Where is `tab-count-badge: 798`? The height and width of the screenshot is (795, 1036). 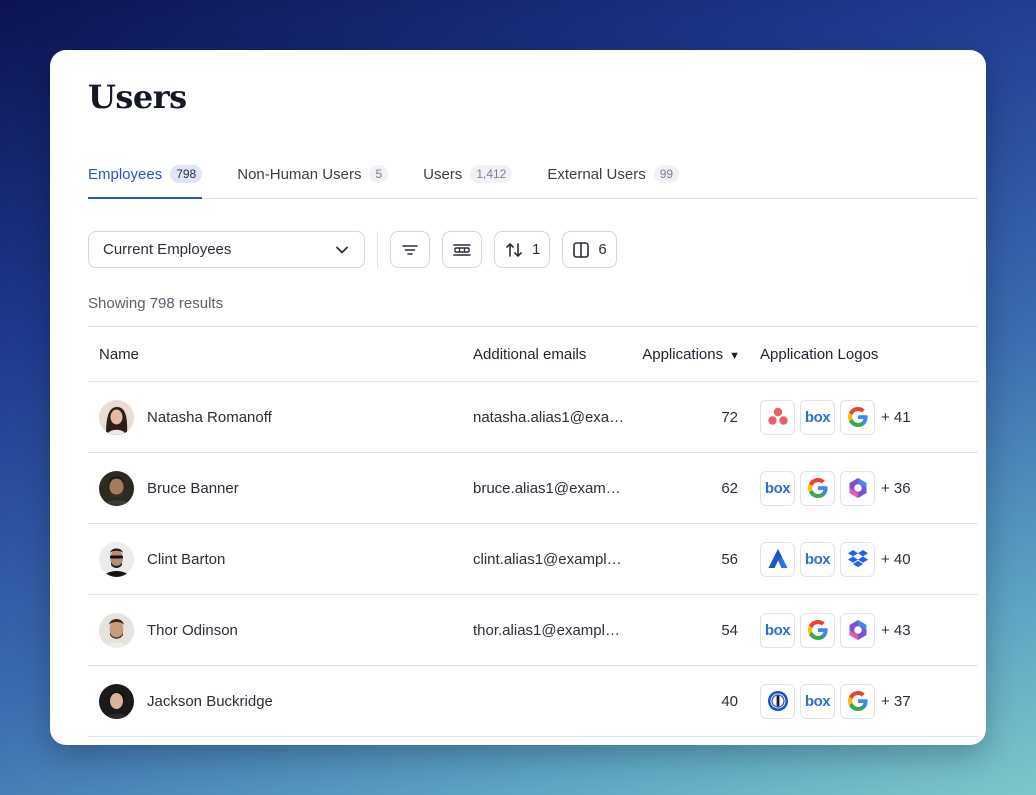 tab-count-badge: 798 is located at coordinates (186, 174).